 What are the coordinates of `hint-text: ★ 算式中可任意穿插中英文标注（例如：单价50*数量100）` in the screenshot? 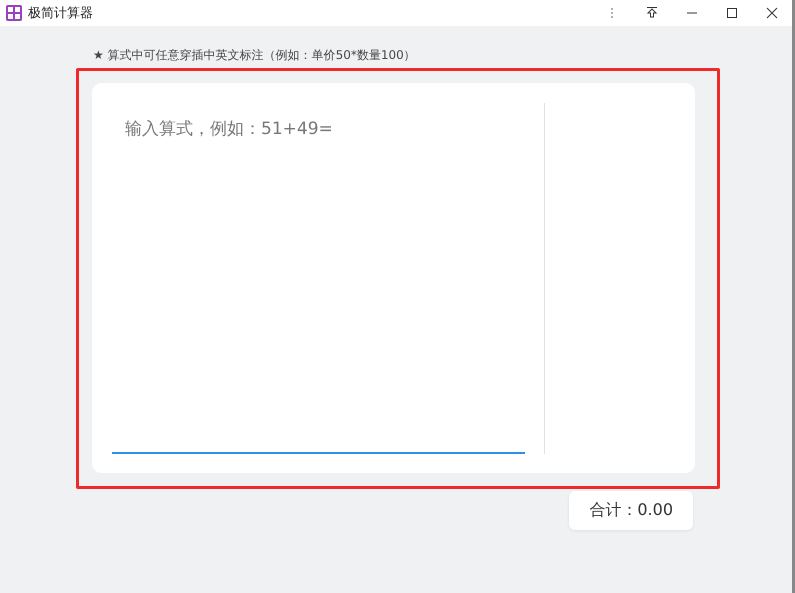 It's located at (255, 55).